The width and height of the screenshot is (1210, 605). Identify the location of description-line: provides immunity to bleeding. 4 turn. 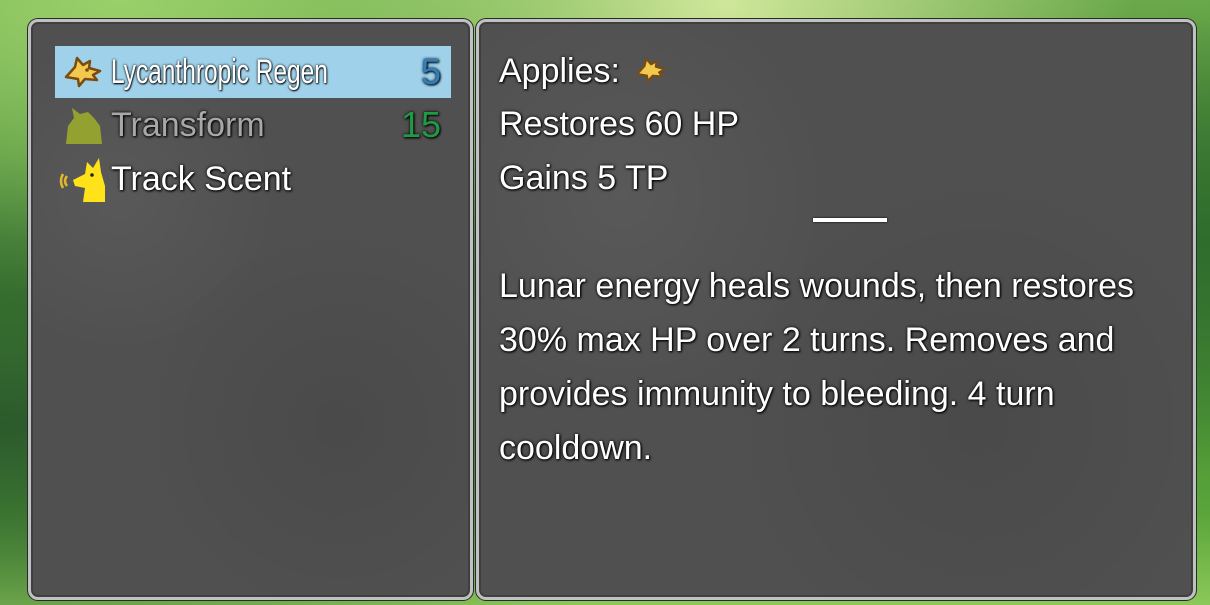
(777, 394).